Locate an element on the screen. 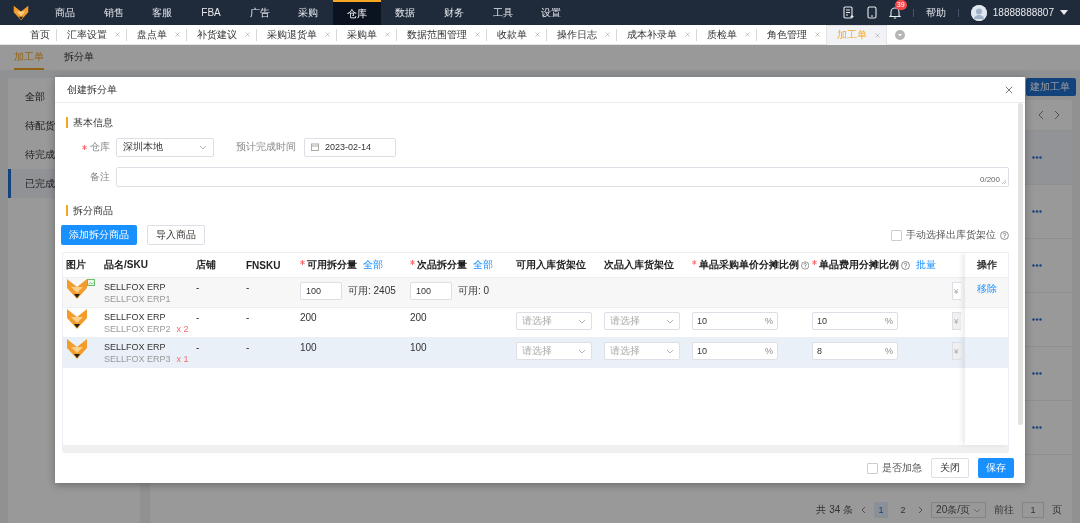 The height and width of the screenshot is (523, 1080). bell-icon is located at coordinates (894, 12).